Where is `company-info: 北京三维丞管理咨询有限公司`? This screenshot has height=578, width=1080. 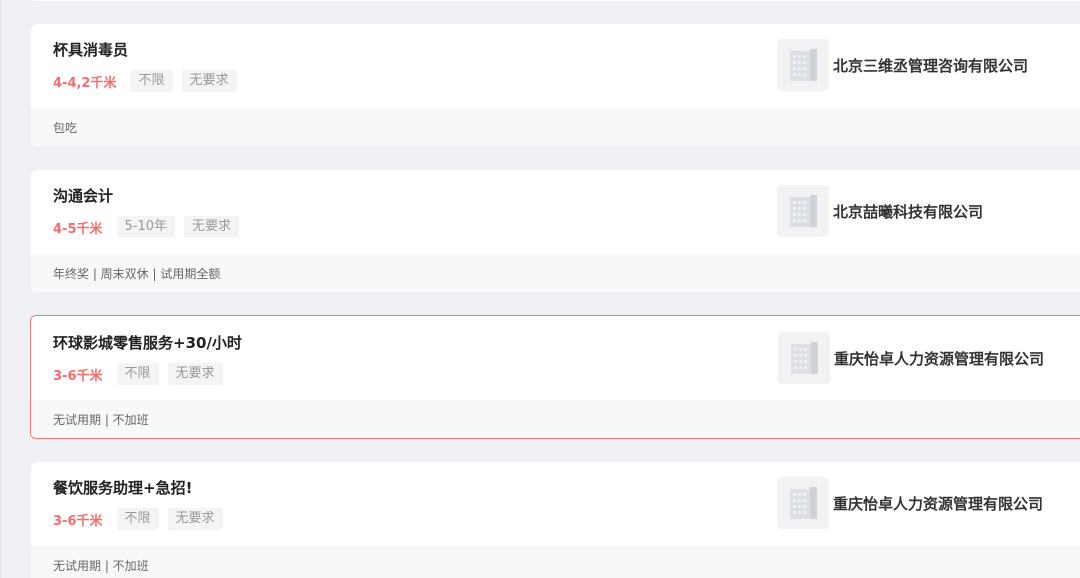 company-info: 北京三维丞管理咨询有限公司 is located at coordinates (902, 65).